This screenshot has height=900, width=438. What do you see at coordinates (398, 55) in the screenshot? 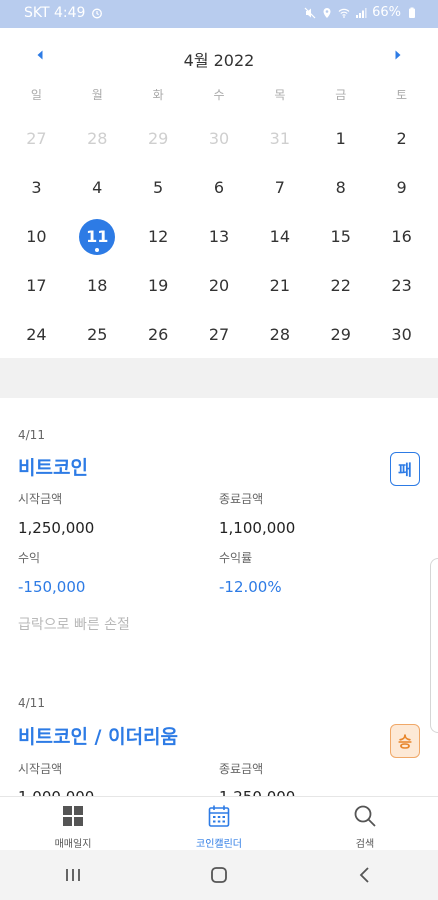
I see `next-month-button` at bounding box center [398, 55].